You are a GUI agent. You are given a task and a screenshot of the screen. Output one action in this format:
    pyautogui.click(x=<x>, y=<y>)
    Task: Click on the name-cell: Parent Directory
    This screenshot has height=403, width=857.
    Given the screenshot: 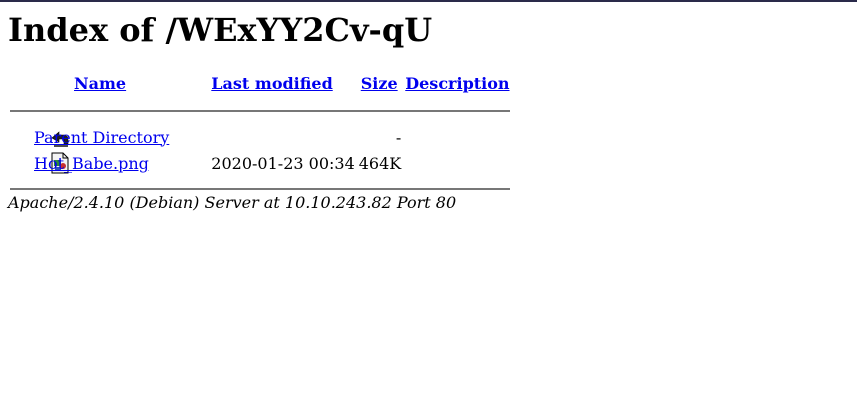 What is the action you would take?
    pyautogui.click(x=102, y=137)
    